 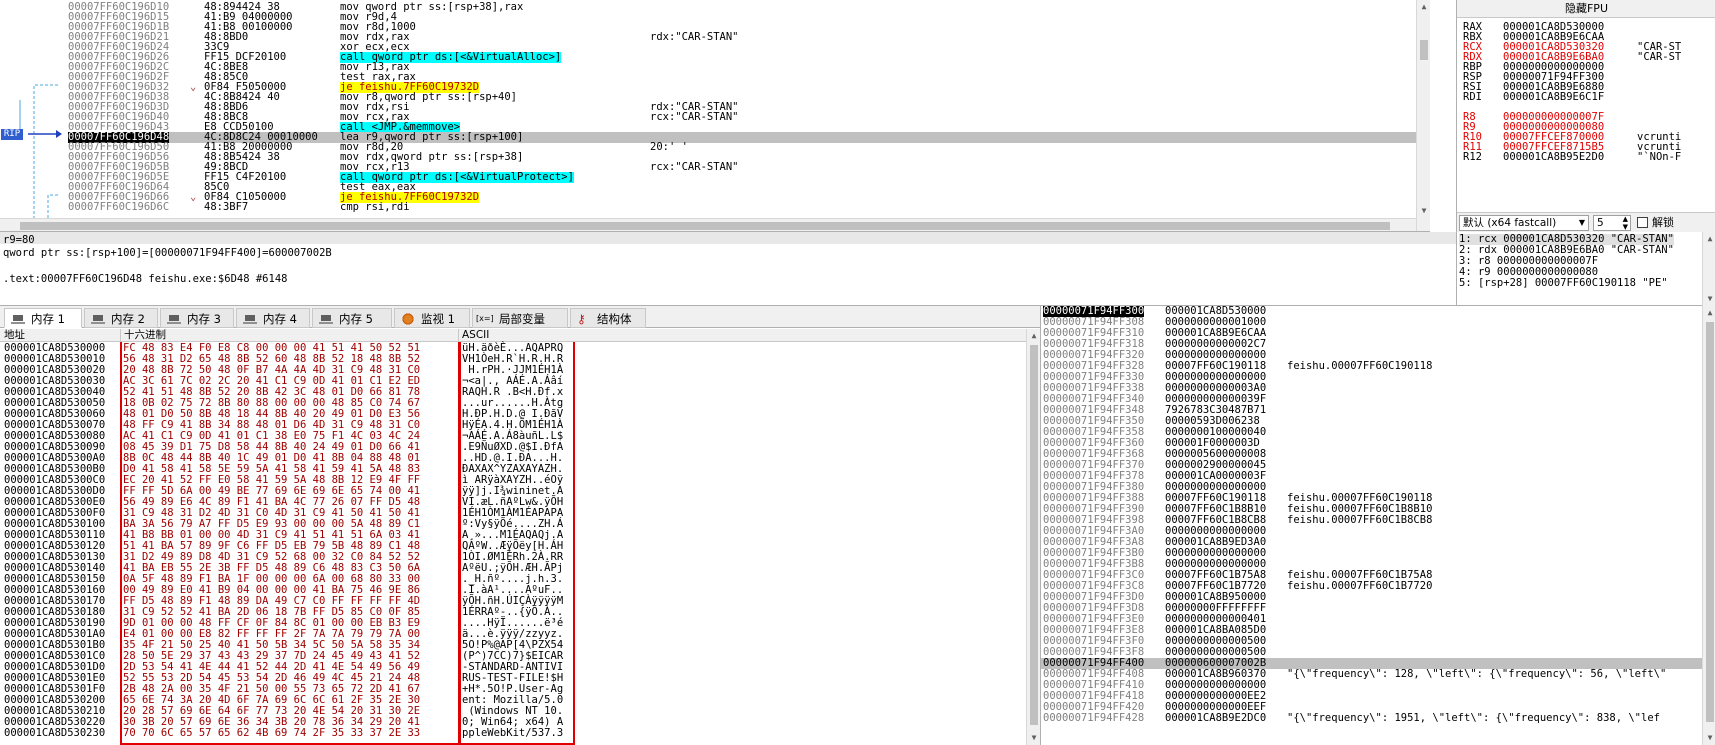 I want to click on stack-comment: feishu.00007FF60C190118, so click(x=1360, y=366).